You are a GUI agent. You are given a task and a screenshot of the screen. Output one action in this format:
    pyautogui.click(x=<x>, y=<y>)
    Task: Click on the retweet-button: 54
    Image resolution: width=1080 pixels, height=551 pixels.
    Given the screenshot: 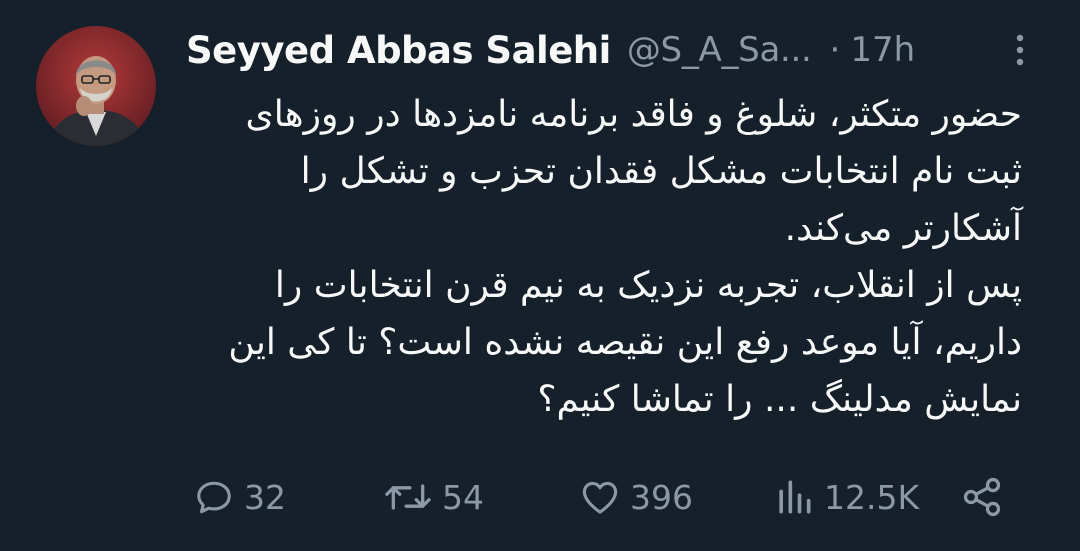 What is the action you would take?
    pyautogui.click(x=433, y=497)
    